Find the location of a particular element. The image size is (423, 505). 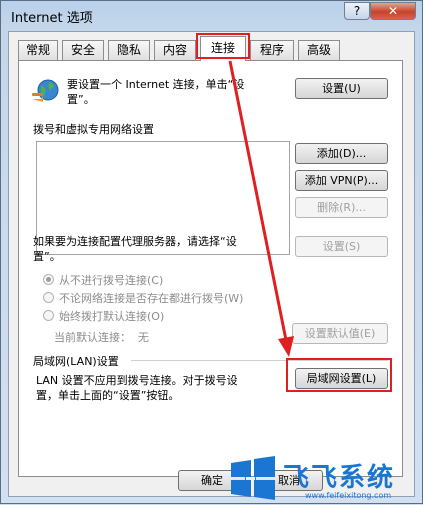

radio-dial-whenever is located at coordinates (48, 297).